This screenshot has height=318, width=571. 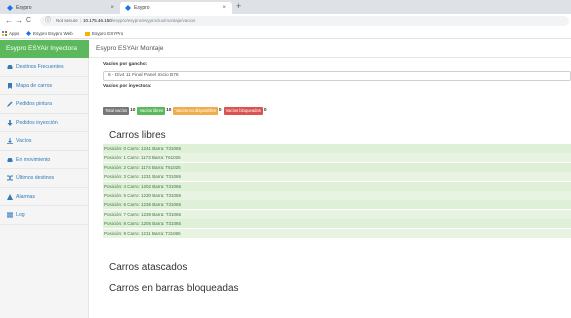 I want to click on apps-grid-icon, so click(x=4, y=33).